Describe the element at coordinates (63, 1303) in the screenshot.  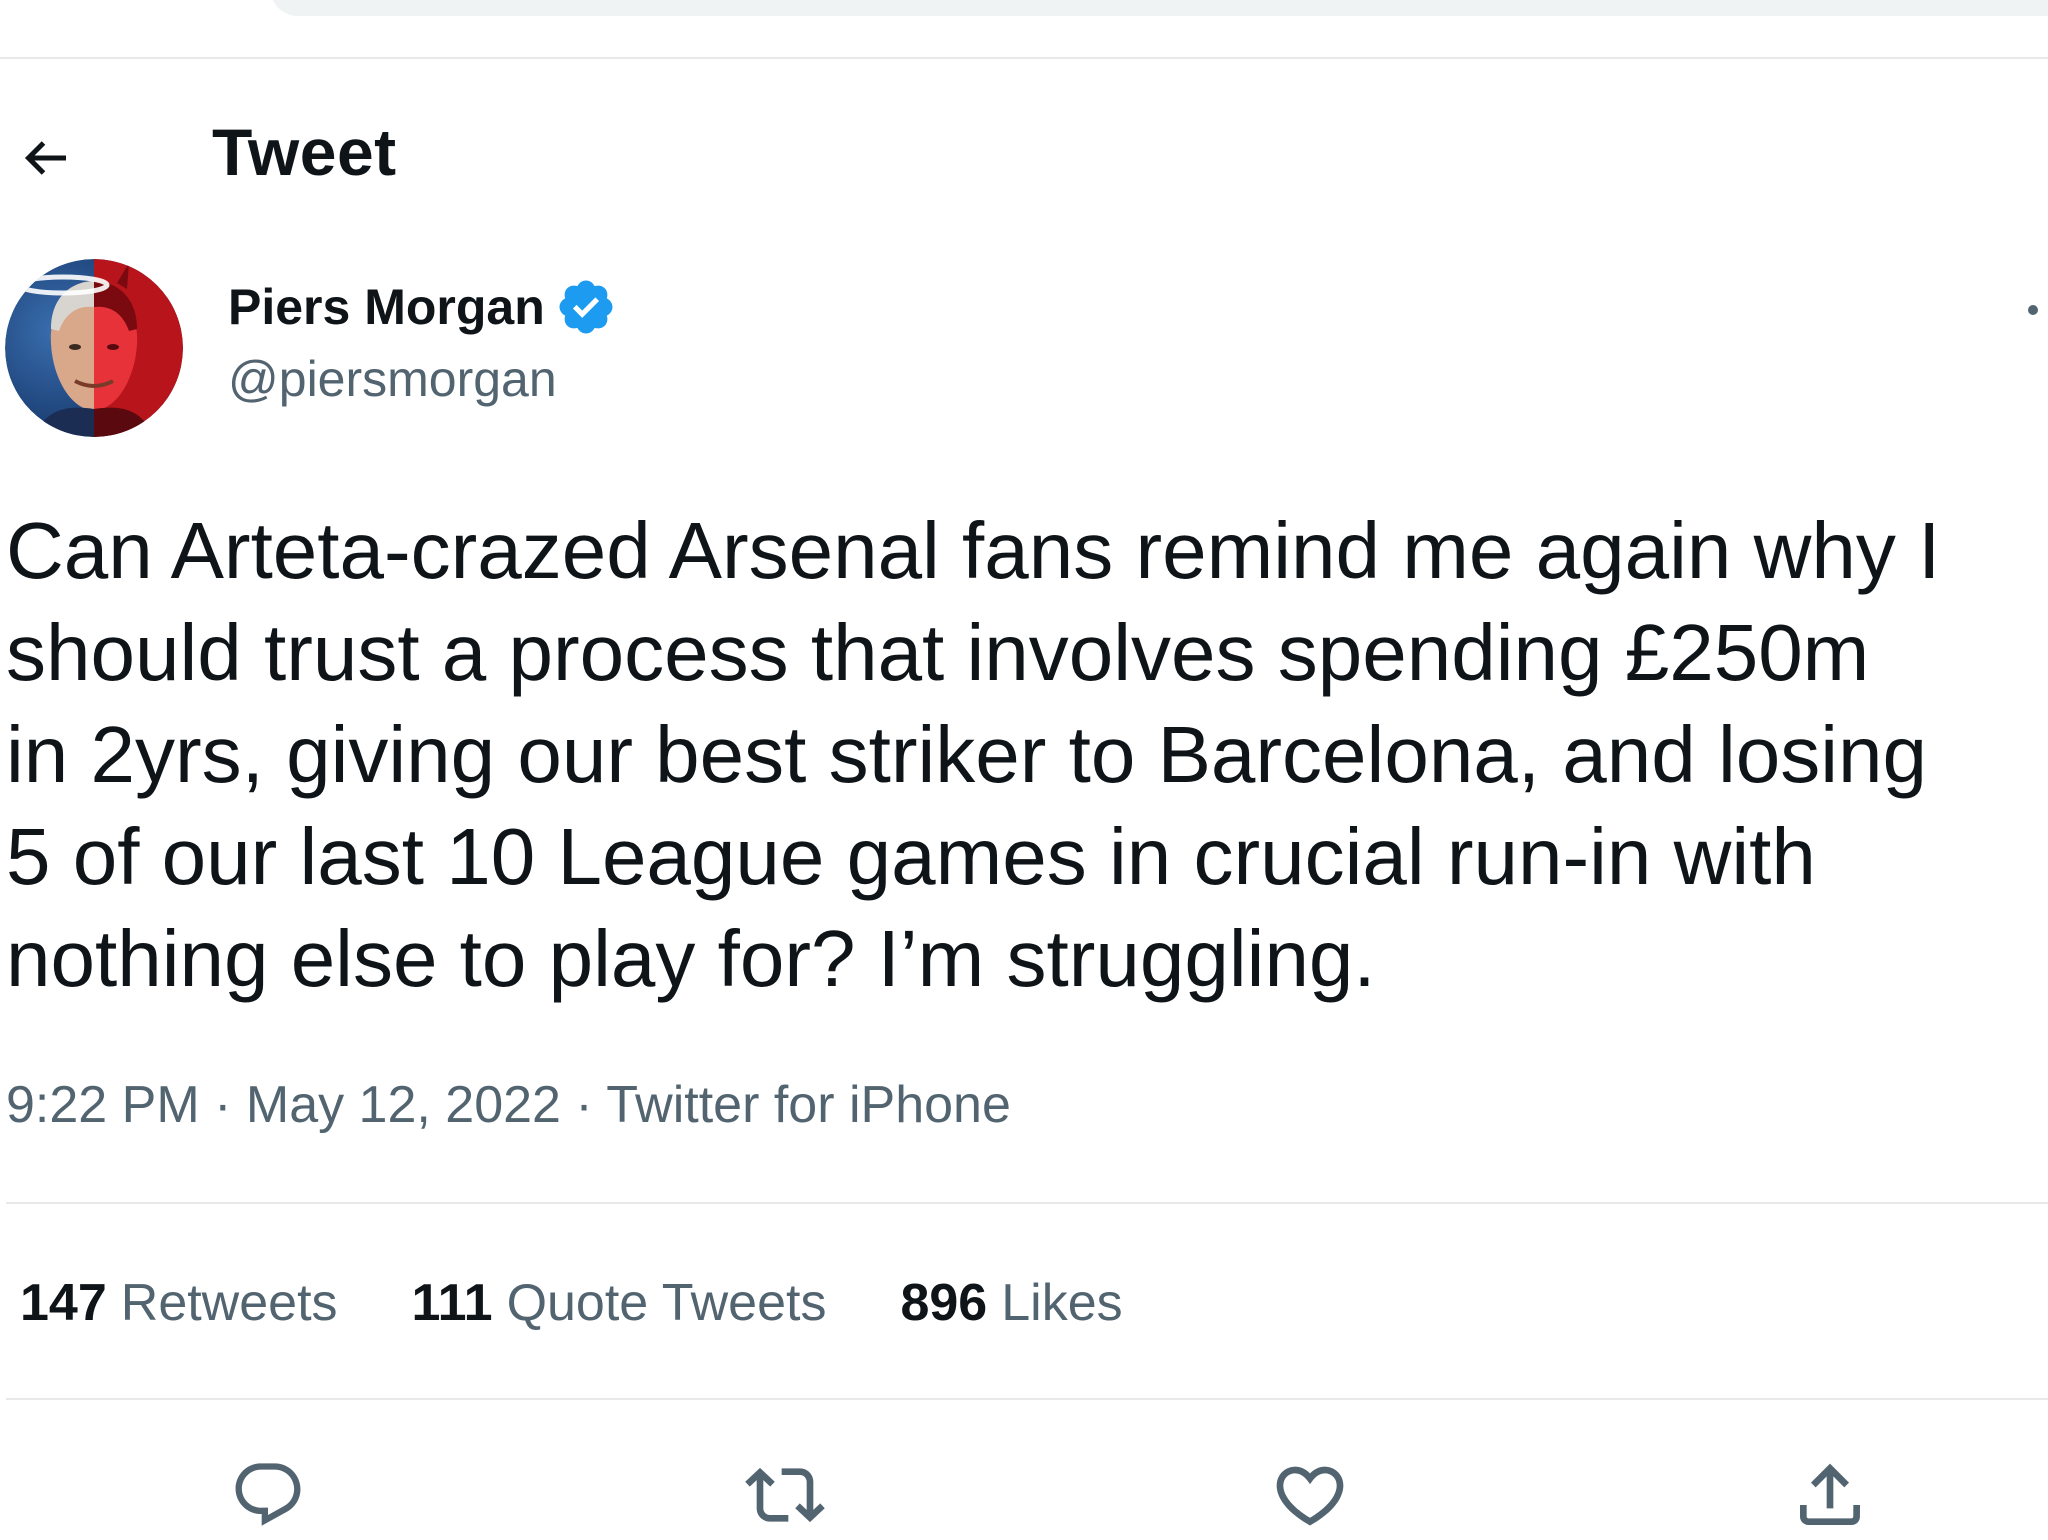
I see `retweets-count: 147` at that location.